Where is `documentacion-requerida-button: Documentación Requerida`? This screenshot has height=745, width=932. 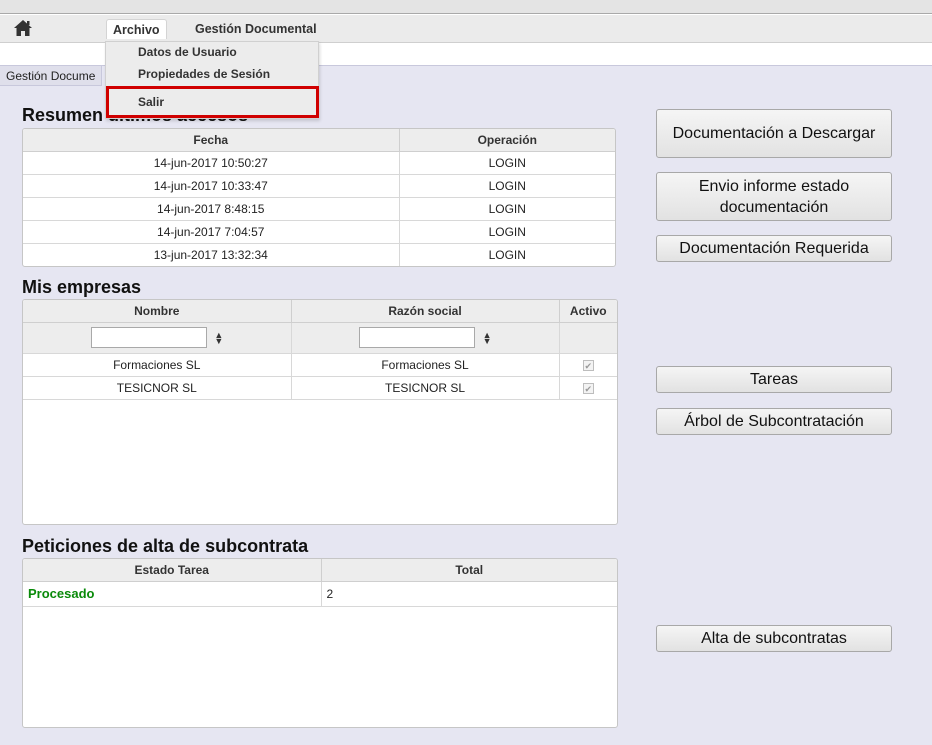 documentacion-requerida-button: Documentación Requerida is located at coordinates (774, 248).